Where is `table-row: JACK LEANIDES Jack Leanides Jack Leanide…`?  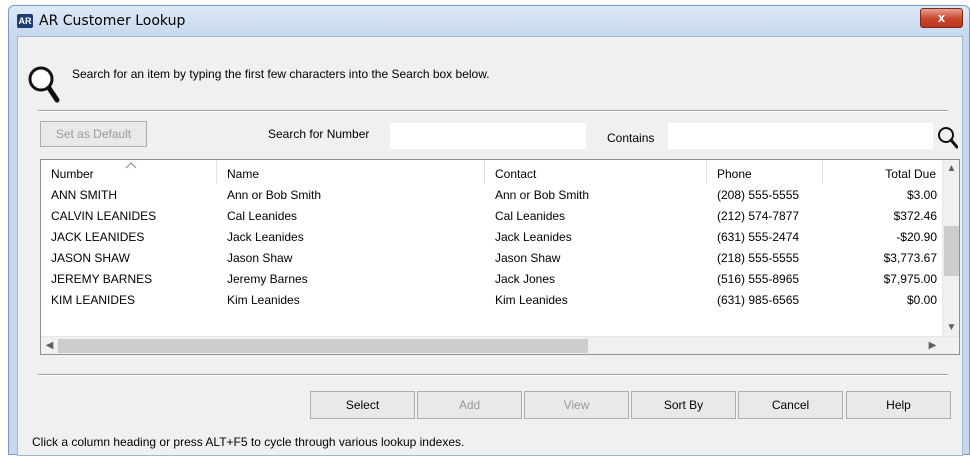 table-row: JACK LEANIDES Jack Leanides Jack Leanide… is located at coordinates (492, 237).